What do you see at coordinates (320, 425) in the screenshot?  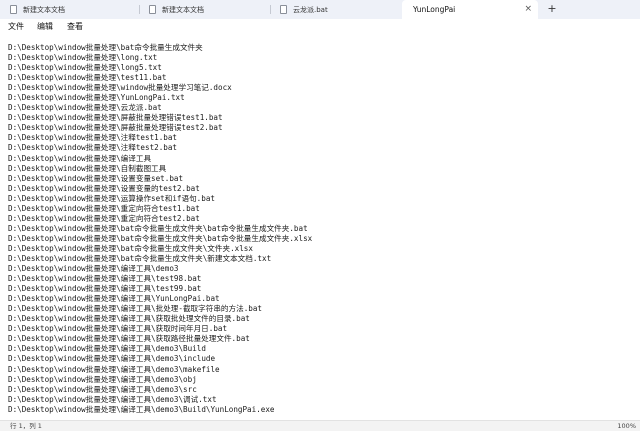 I see `status-bar: 行 1，列 1 100%` at bounding box center [320, 425].